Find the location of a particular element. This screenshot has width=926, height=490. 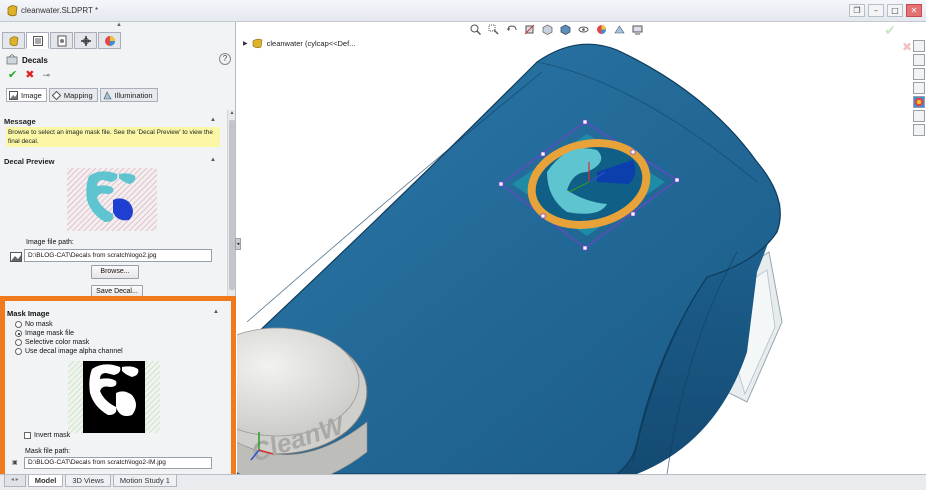

dimxpert-icon is located at coordinates (85, 40).